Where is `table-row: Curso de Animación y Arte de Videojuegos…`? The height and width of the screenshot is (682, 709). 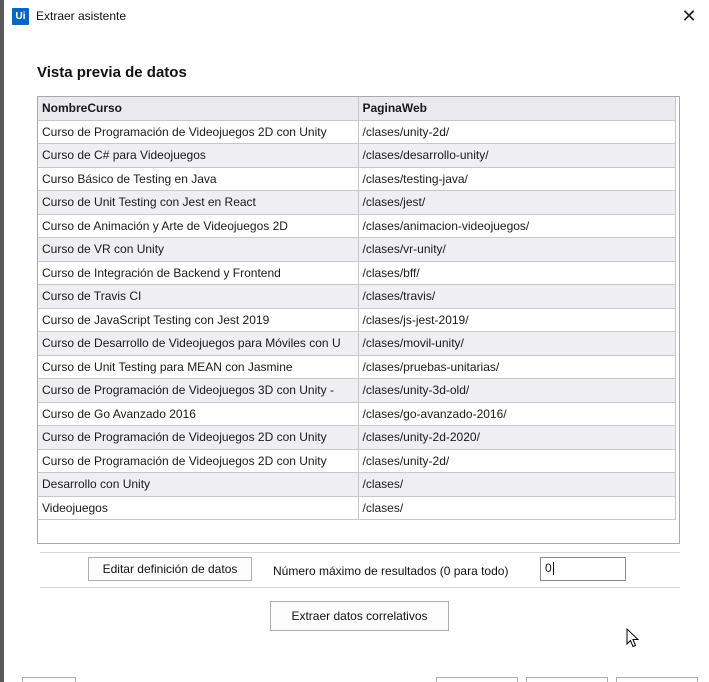 table-row: Curso de Animación y Arte de Videojuegos… is located at coordinates (357, 226).